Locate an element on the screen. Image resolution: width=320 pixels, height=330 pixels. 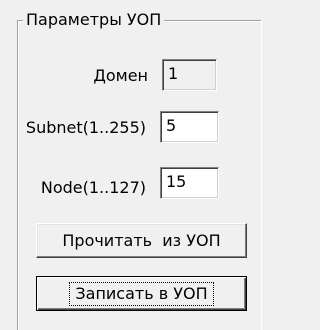
group-title: Параметры УОП is located at coordinates (94, 20).